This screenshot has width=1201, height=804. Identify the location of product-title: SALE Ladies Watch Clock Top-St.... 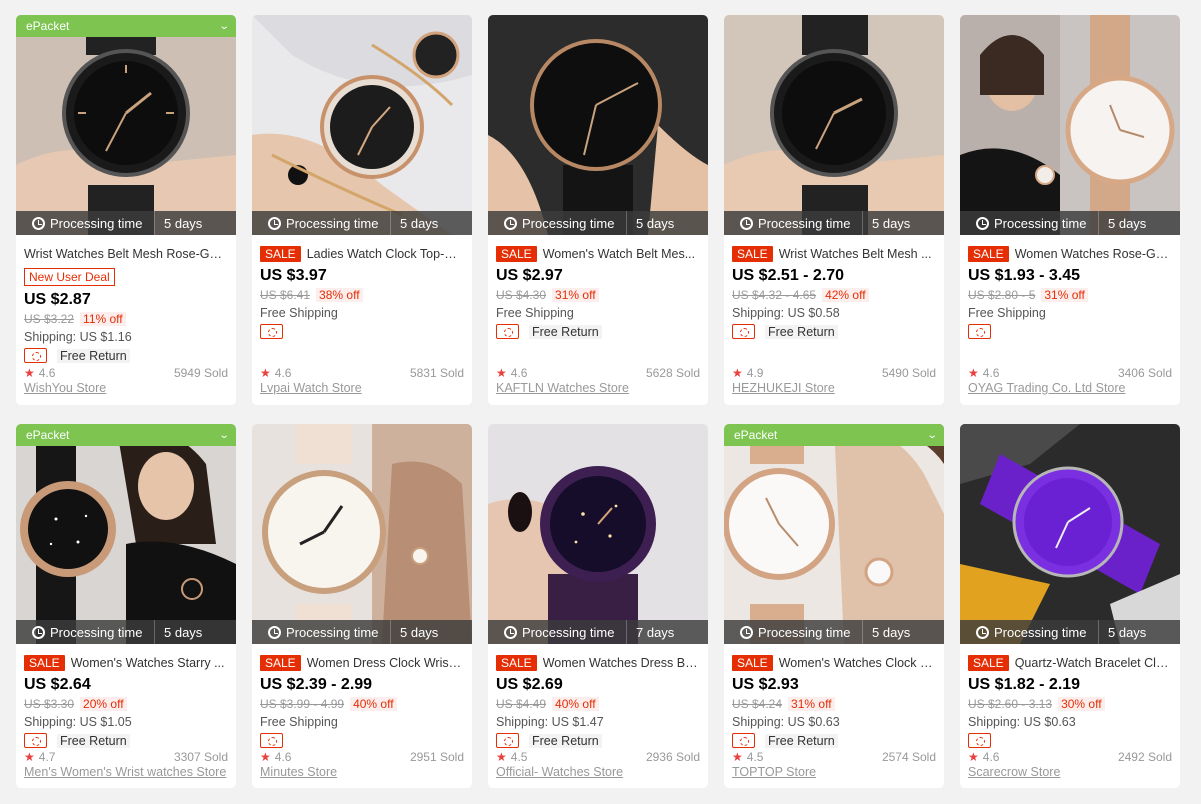
(362, 253).